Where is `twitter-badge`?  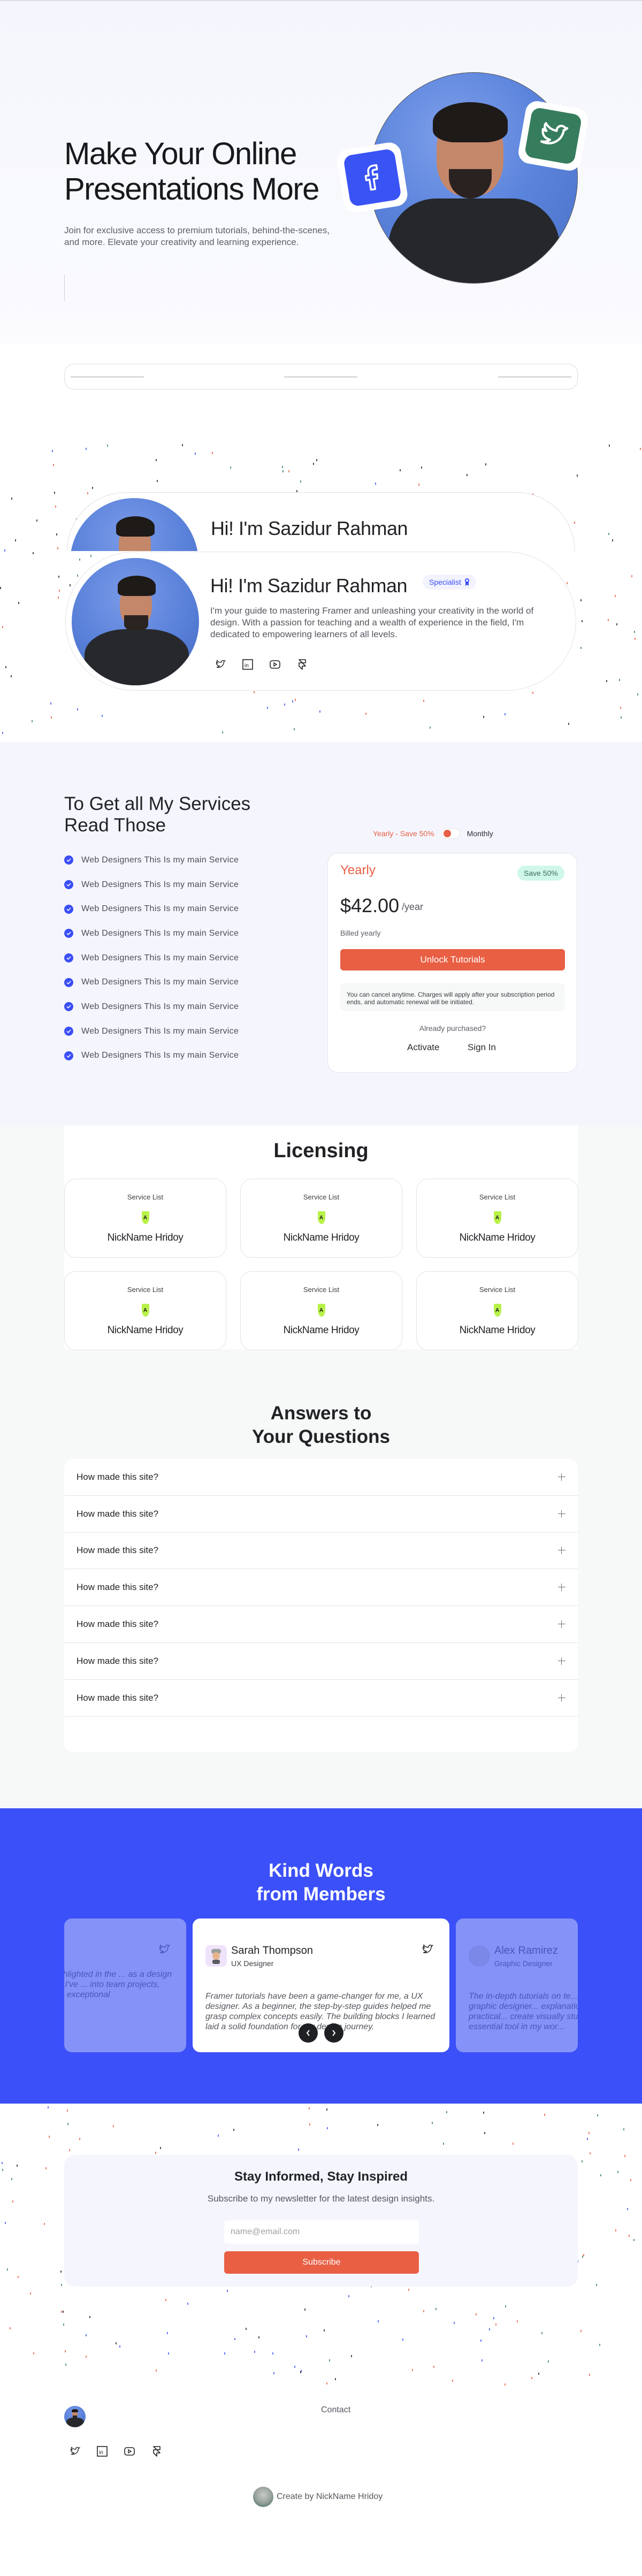
twitter-badge is located at coordinates (553, 136).